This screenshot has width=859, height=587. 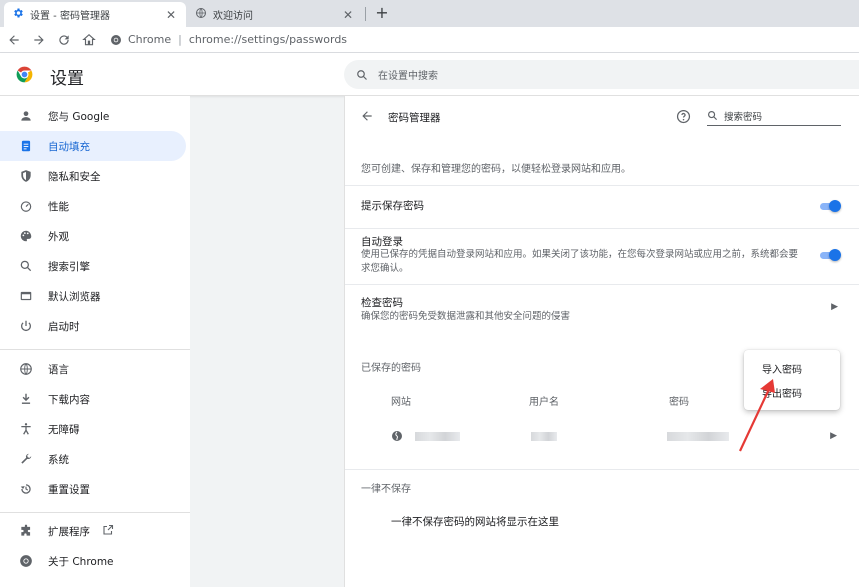 What do you see at coordinates (496, 169) in the screenshot?
I see `intro-text: 您可创建、保存和管理您的密码，以便轻松登录网站和应用。` at bounding box center [496, 169].